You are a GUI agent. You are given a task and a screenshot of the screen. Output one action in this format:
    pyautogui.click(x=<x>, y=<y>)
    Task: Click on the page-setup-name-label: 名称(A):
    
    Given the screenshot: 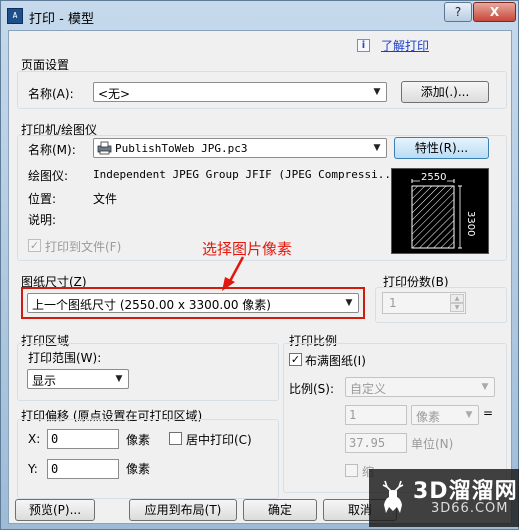 What is the action you would take?
    pyautogui.click(x=51, y=94)
    